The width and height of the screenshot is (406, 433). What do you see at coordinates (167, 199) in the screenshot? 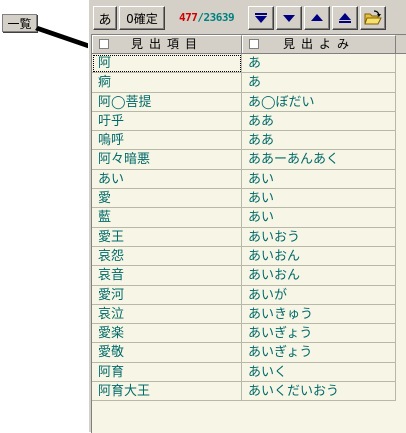
I see `headword-cell: 愛` at bounding box center [167, 199].